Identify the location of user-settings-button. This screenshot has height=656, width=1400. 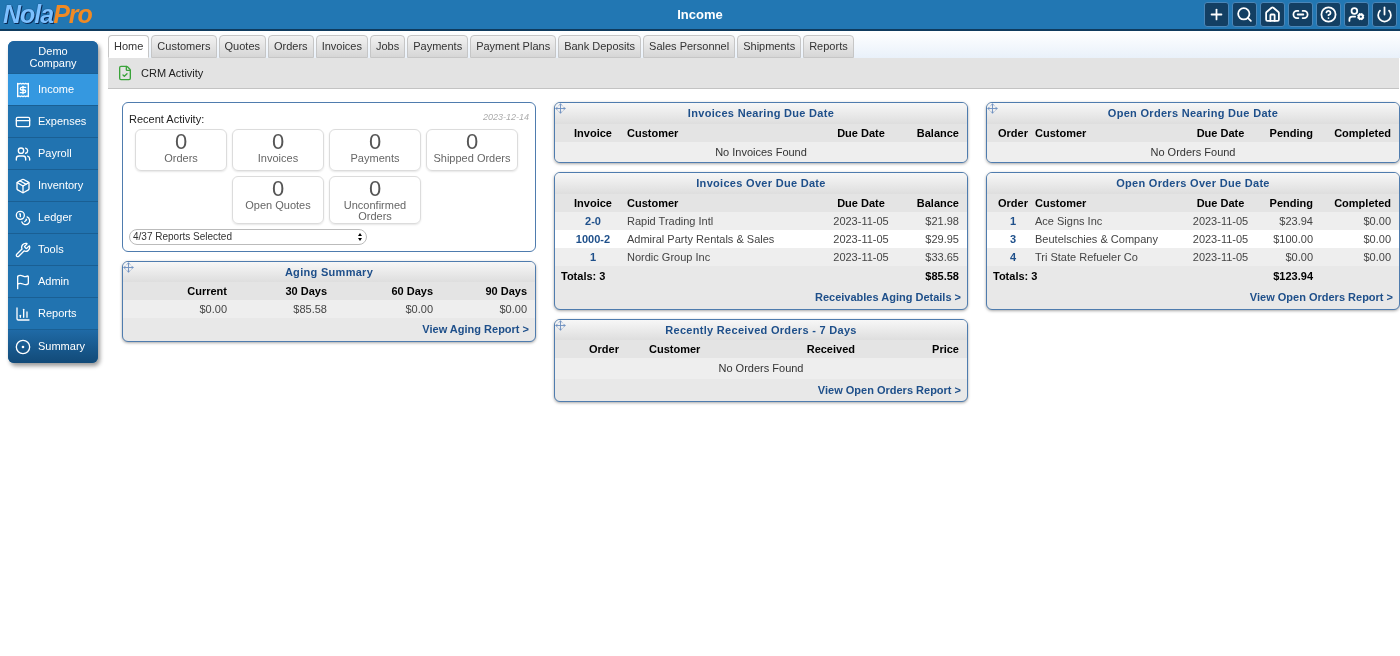
(1356, 14).